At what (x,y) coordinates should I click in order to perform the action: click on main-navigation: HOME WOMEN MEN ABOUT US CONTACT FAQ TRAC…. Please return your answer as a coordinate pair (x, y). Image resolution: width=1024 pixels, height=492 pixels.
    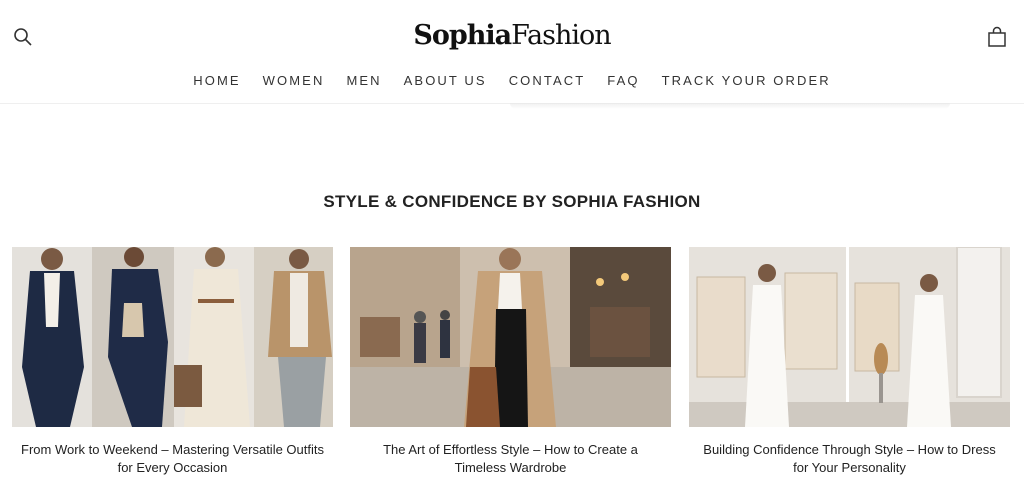
    Looking at the image, I should click on (512, 81).